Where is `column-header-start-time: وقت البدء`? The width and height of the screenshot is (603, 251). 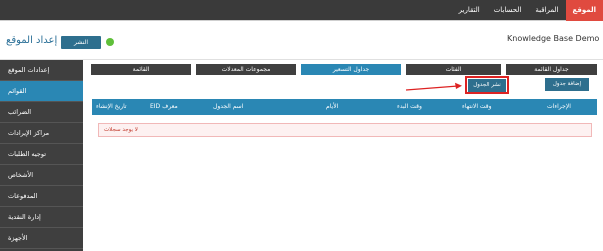 column-header-start-time: وقت البدء is located at coordinates (409, 107).